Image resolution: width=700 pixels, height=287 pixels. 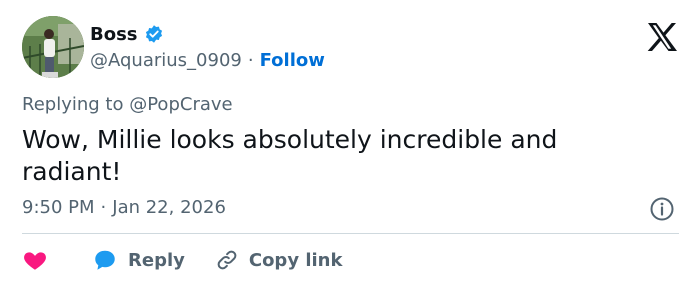 I want to click on author-name-line: Boss, so click(x=127, y=34).